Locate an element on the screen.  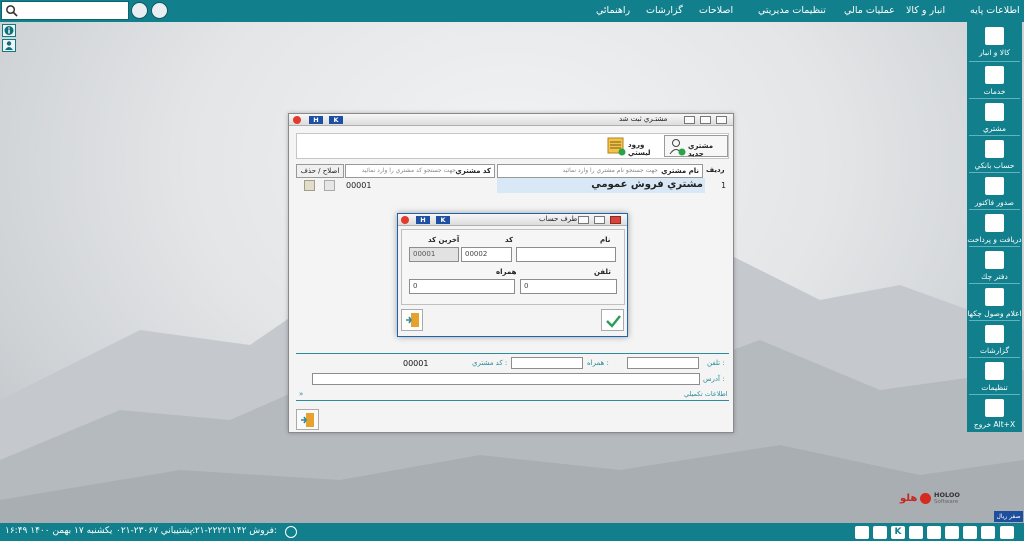
info-icon is located at coordinates (9, 30).